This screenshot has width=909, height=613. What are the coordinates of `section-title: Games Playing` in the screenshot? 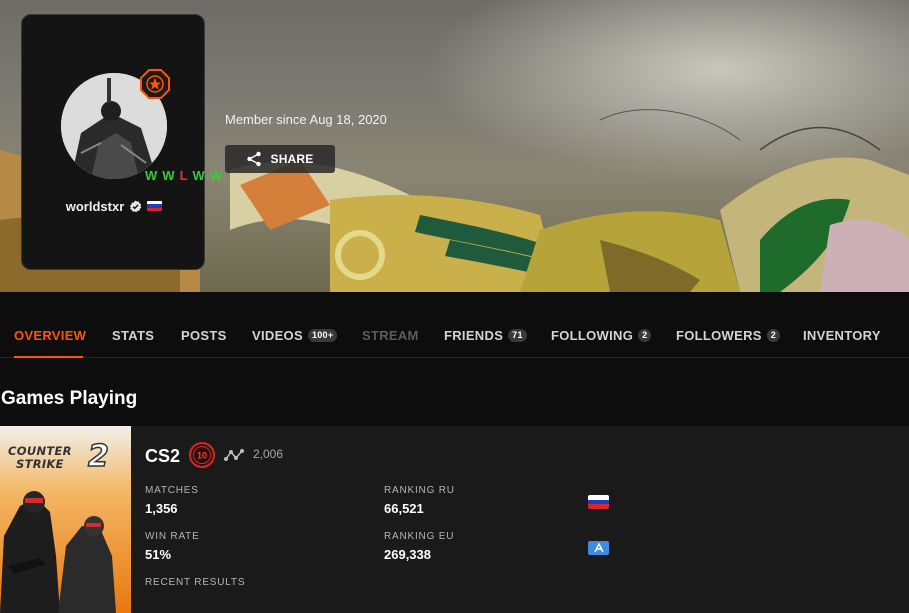 It's located at (69, 398).